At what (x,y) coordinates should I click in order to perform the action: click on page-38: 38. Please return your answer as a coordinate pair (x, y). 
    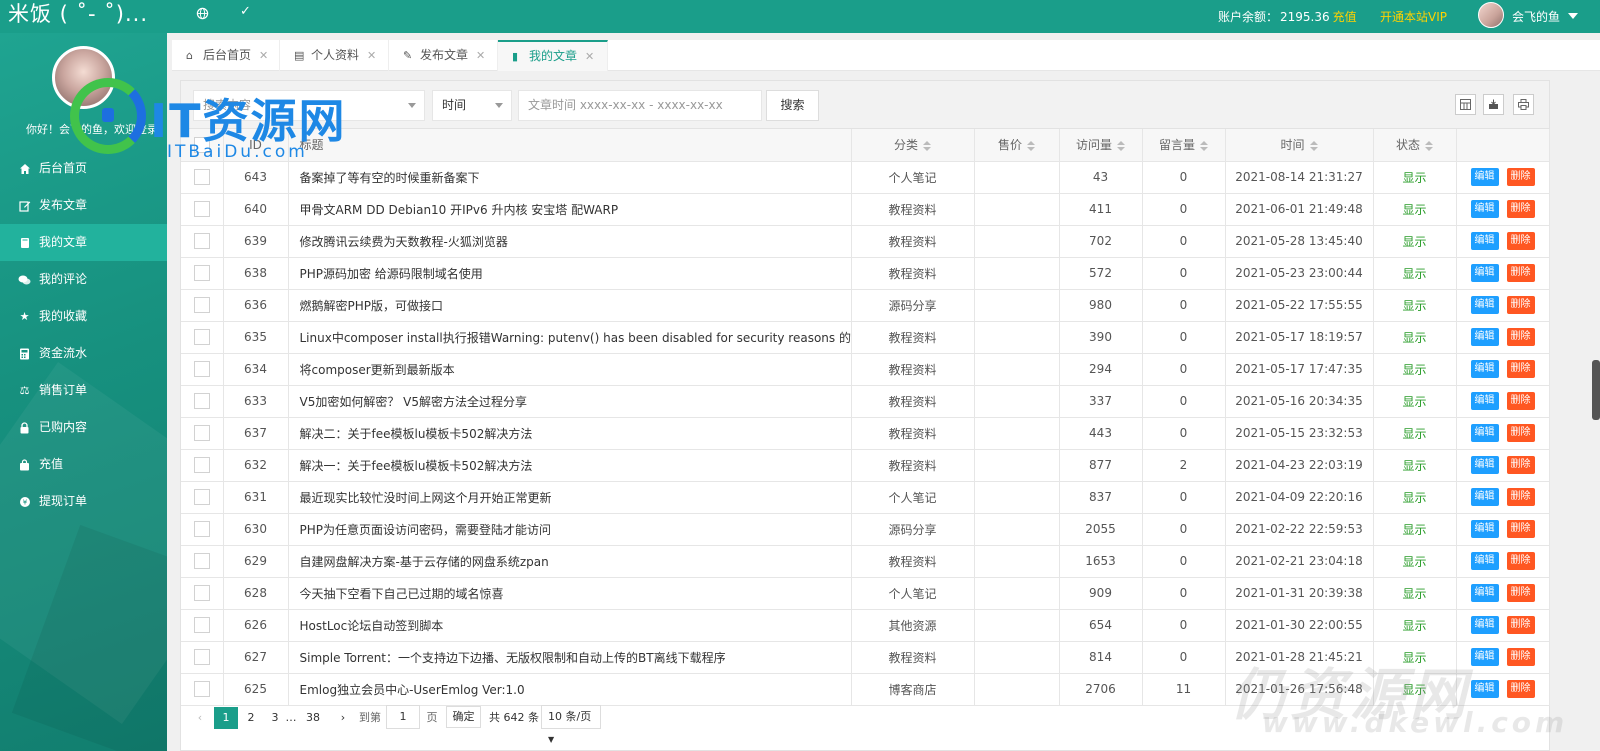
    Looking at the image, I should click on (313, 718).